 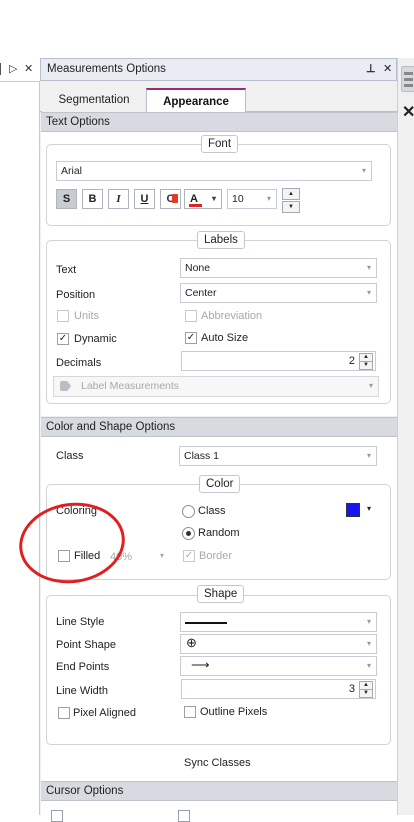 I want to click on decimals-label: Decimals, so click(x=79, y=363).